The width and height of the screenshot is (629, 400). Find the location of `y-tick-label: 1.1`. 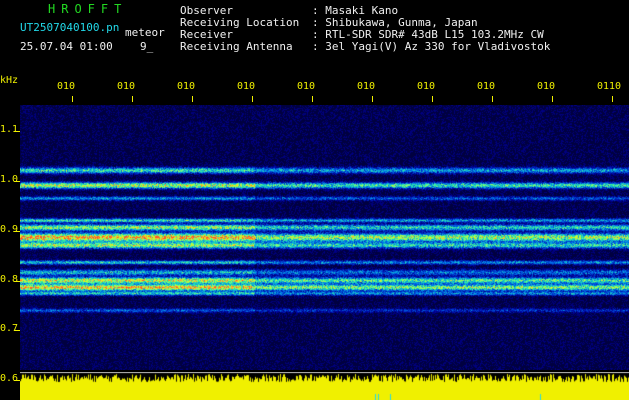

y-tick-label: 1.1 is located at coordinates (9, 129).